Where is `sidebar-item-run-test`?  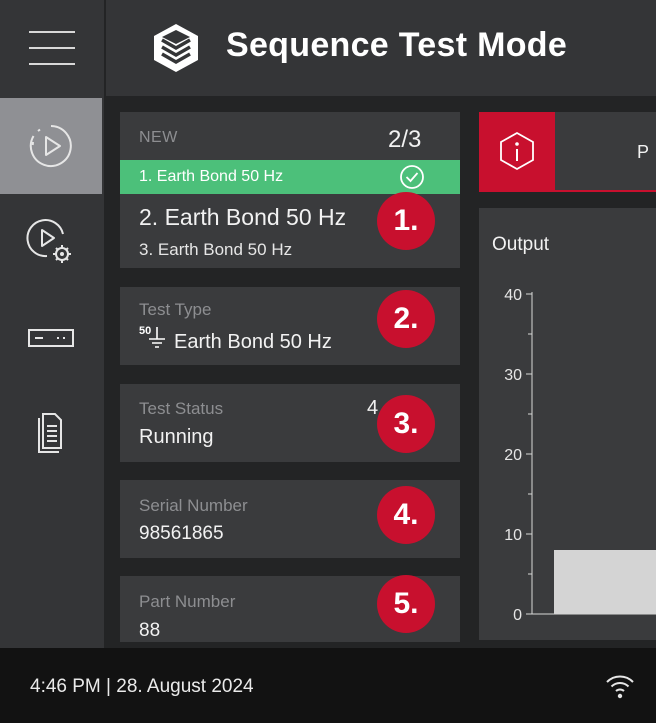 sidebar-item-run-test is located at coordinates (51, 146).